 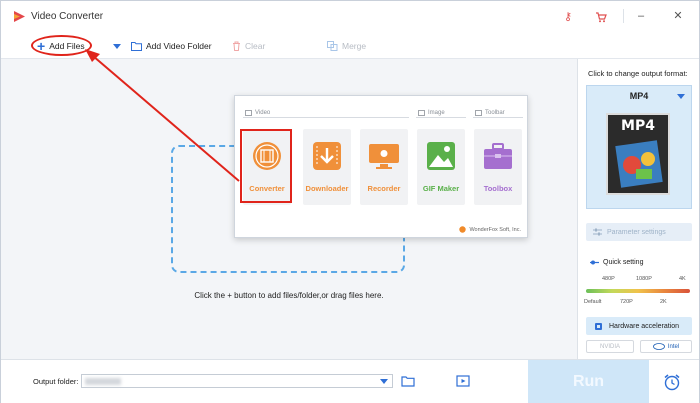 I want to click on brand-footer: WonderFox Soft, Inc., so click(x=490, y=229).